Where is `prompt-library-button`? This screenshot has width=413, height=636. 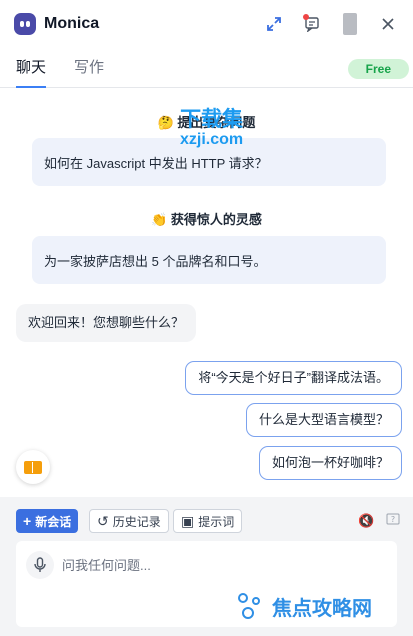
prompt-library-button is located at coordinates (33, 467).